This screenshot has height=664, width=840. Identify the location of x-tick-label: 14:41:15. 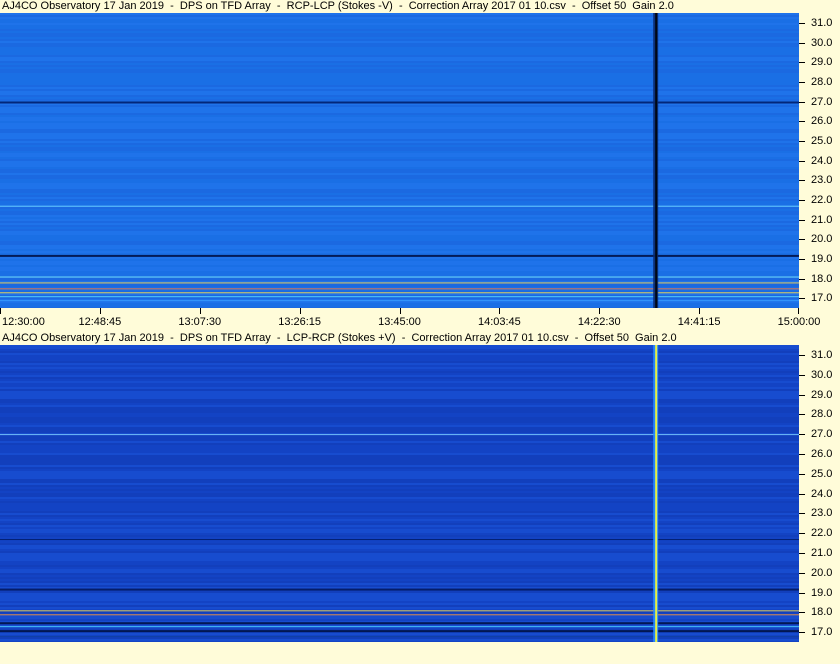
(699, 322).